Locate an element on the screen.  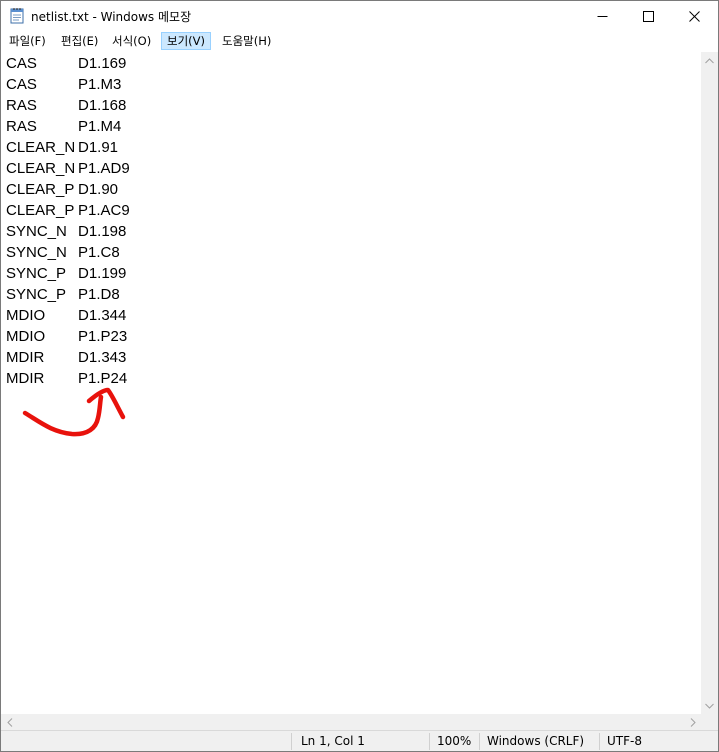
menu-view: 보기(V) is located at coordinates (186, 41).